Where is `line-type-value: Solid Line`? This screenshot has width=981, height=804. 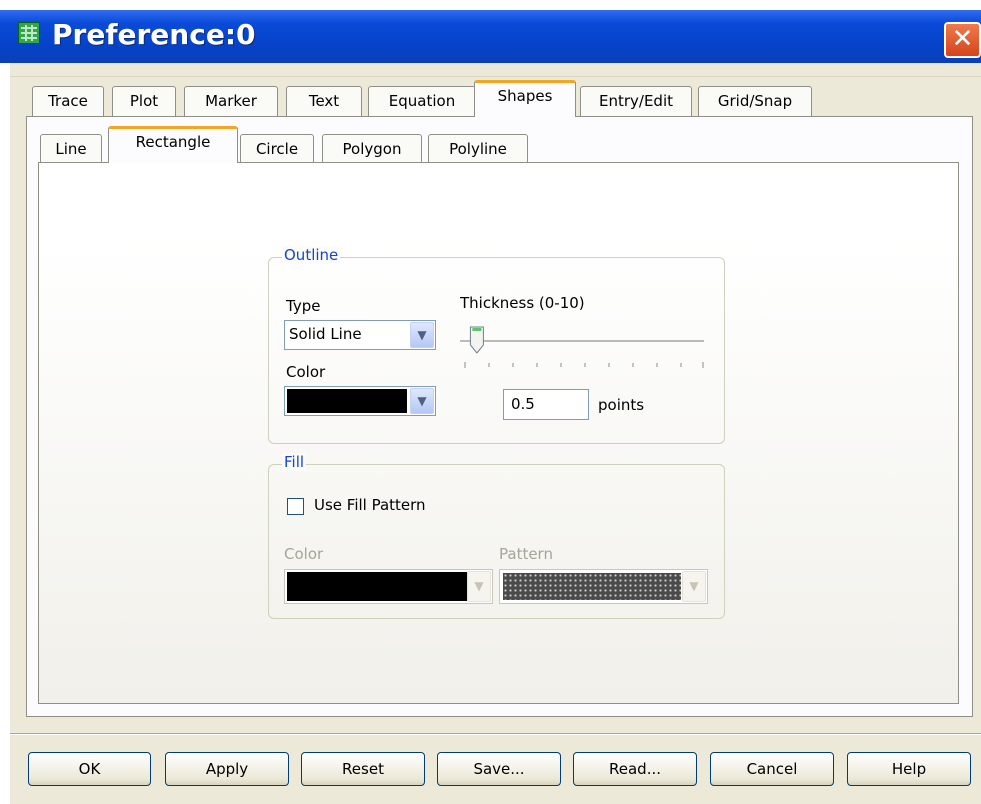 line-type-value: Solid Line is located at coordinates (325, 334).